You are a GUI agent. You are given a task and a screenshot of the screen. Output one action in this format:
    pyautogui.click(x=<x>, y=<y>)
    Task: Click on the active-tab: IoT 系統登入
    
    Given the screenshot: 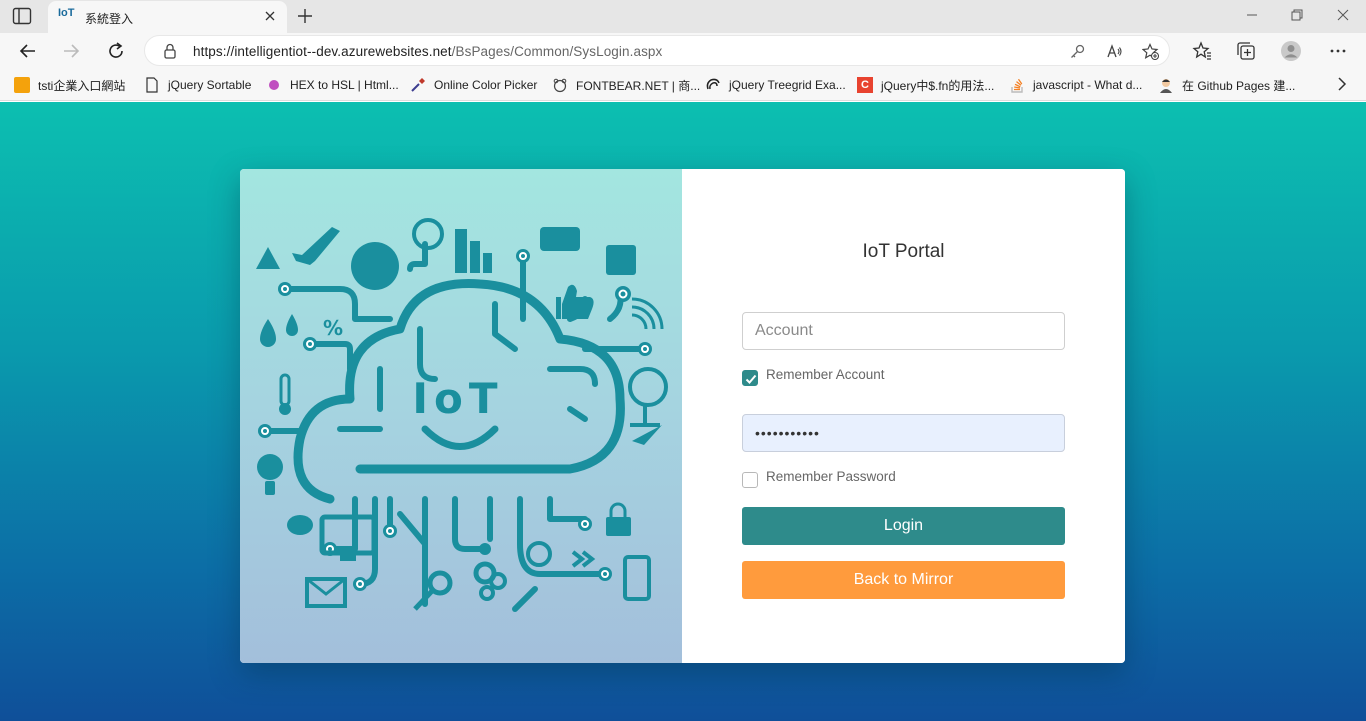 What is the action you would take?
    pyautogui.click(x=167, y=17)
    